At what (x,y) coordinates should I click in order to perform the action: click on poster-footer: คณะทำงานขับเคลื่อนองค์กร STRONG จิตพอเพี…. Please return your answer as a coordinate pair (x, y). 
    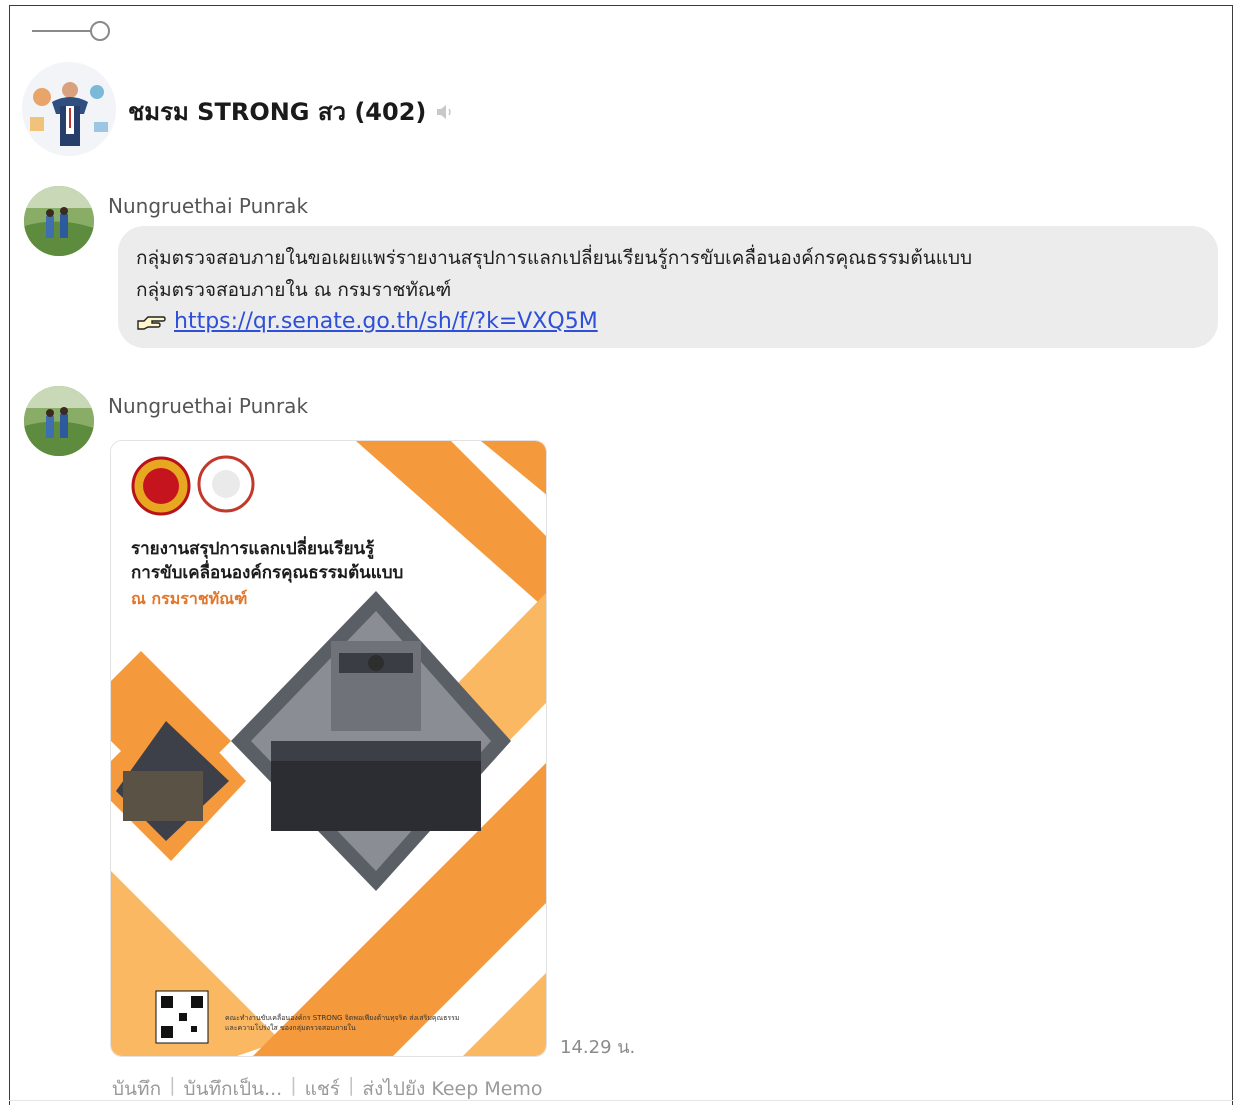
    Looking at the image, I should click on (342, 1023).